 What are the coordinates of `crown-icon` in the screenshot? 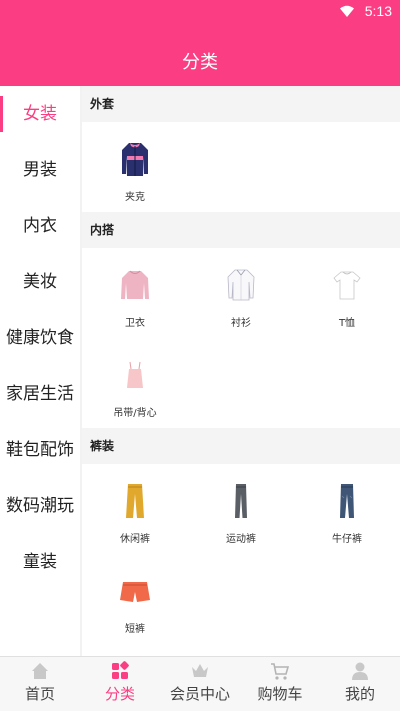 It's located at (200, 670).